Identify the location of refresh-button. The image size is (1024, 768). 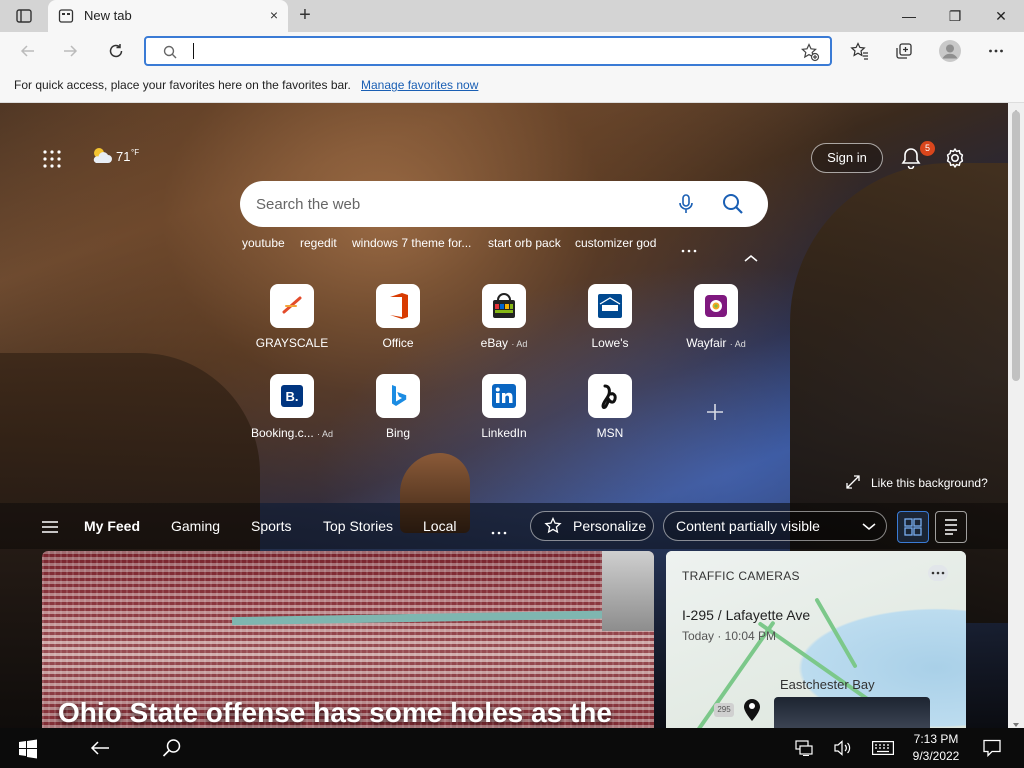
(116, 51).